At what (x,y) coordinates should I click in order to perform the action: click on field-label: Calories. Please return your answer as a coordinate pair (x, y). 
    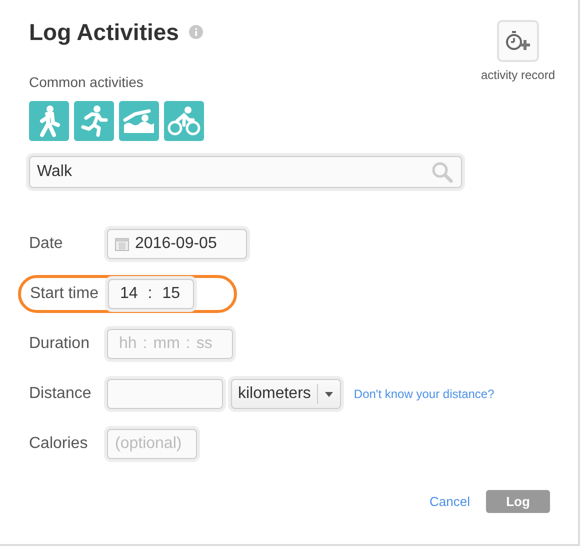
    Looking at the image, I should click on (59, 444).